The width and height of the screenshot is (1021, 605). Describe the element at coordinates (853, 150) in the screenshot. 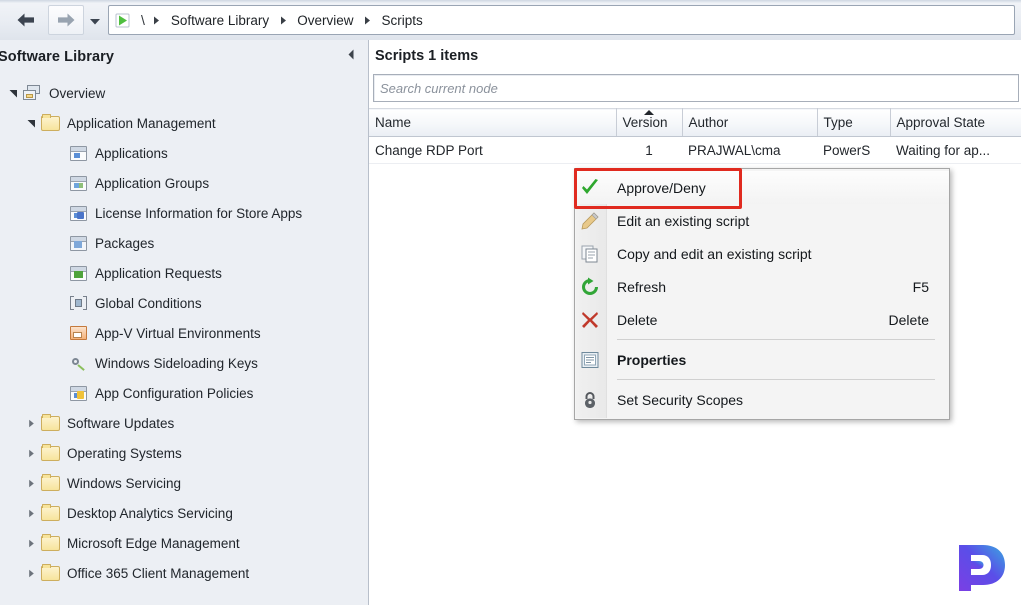

I see `cell-type: PowerS` at that location.